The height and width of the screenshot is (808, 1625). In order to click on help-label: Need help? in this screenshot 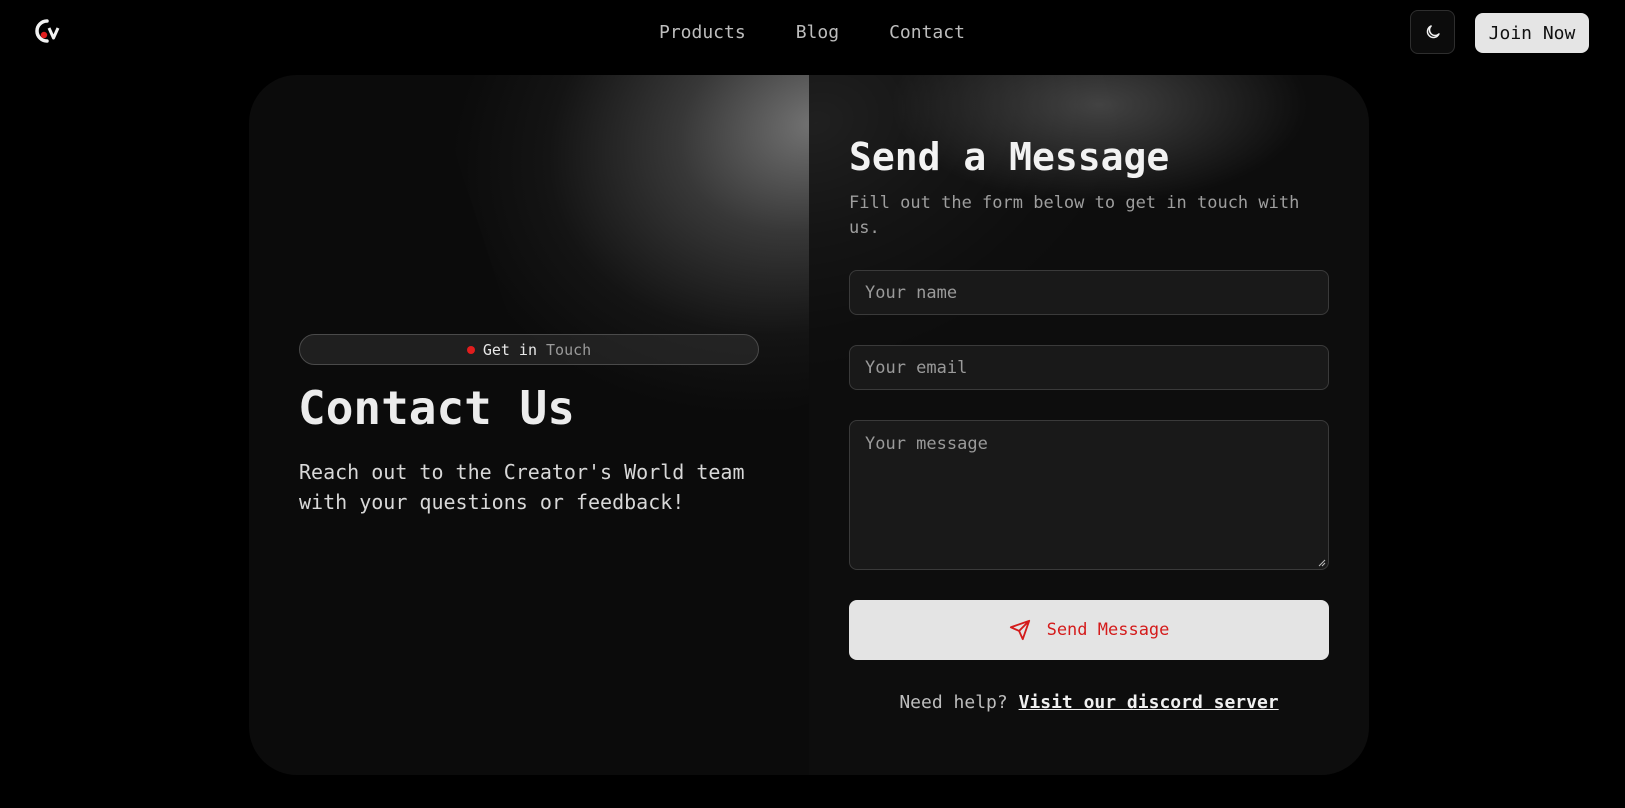, I will do `click(953, 702)`.